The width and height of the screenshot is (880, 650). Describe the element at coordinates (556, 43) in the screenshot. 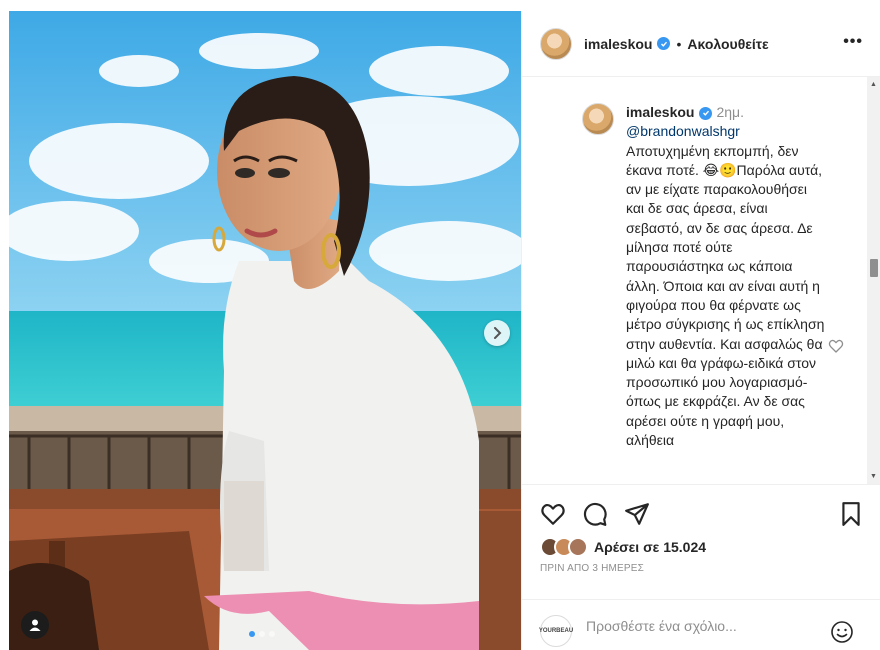

I see `author-avatar` at that location.